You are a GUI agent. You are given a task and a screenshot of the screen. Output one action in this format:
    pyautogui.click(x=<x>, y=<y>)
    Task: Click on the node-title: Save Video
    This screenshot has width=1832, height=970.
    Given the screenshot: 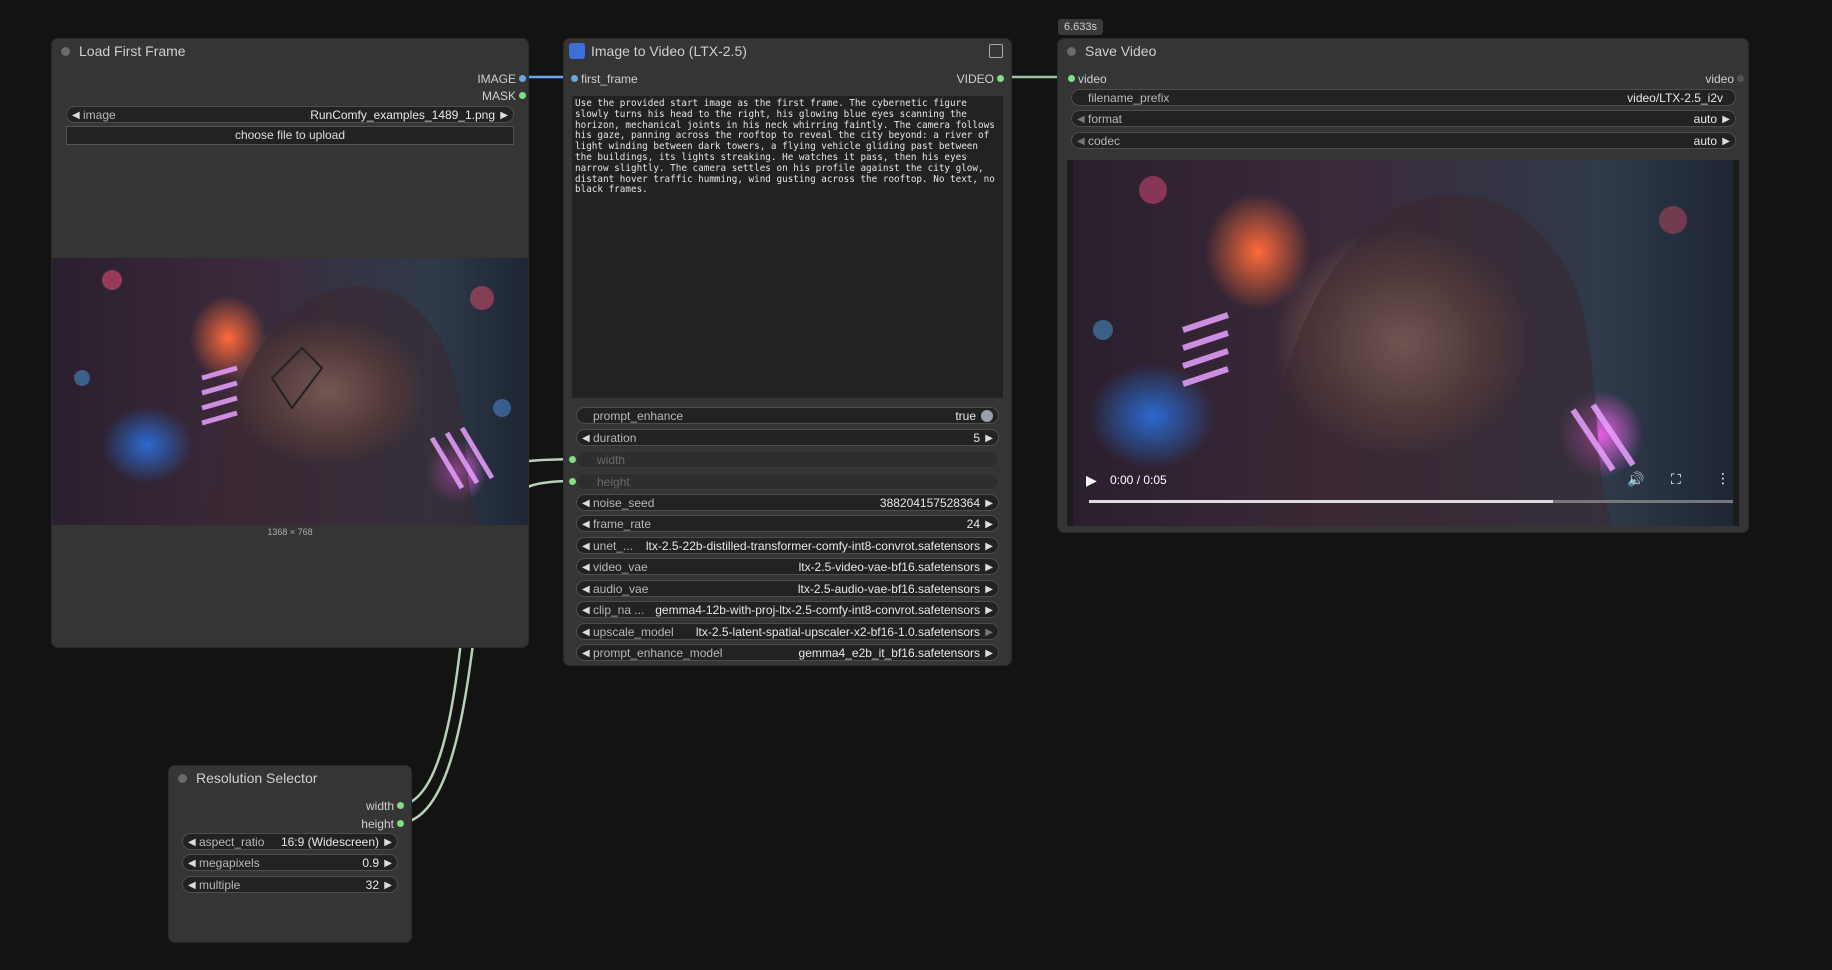 What is the action you would take?
    pyautogui.click(x=1121, y=51)
    